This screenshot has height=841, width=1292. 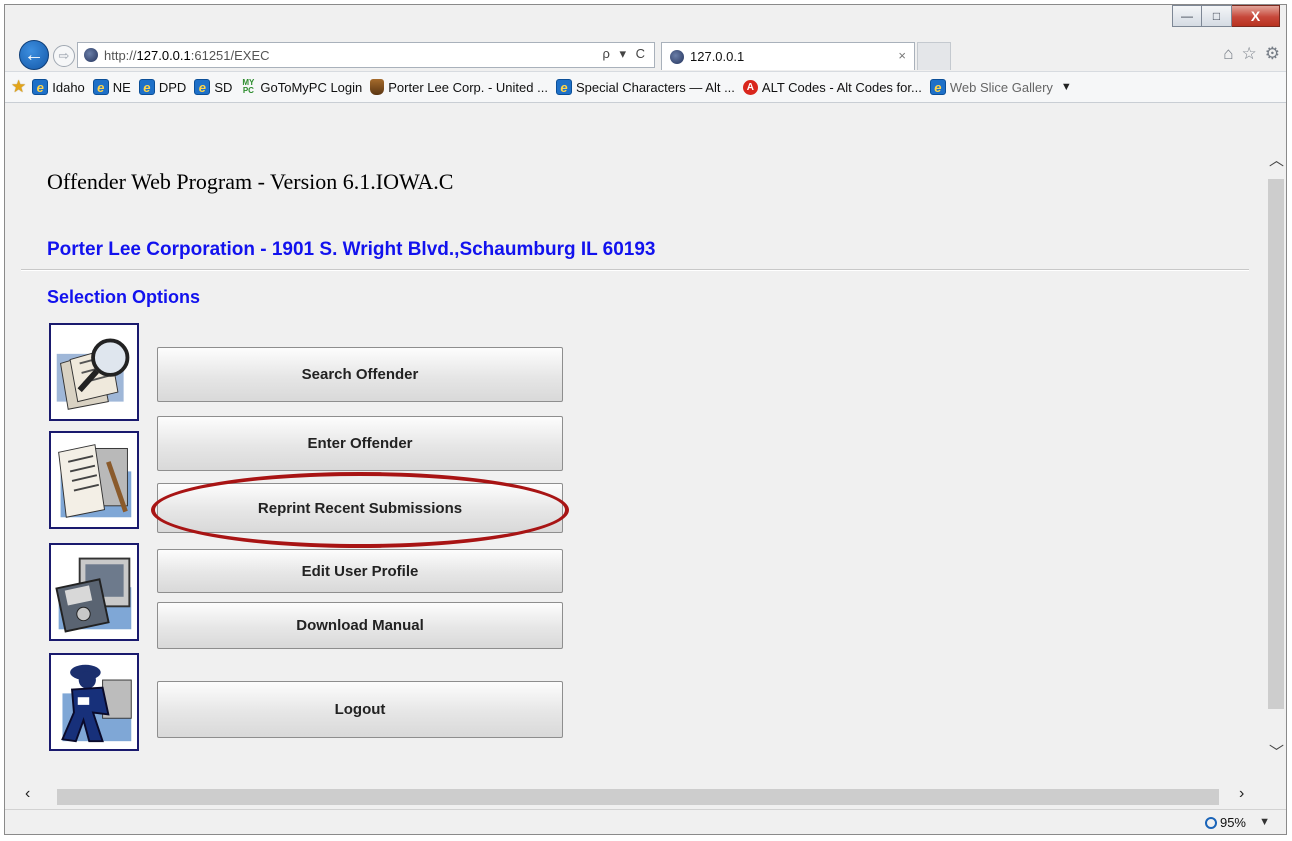 What do you see at coordinates (750, 87) in the screenshot?
I see `altcodes-icon: A` at bounding box center [750, 87].